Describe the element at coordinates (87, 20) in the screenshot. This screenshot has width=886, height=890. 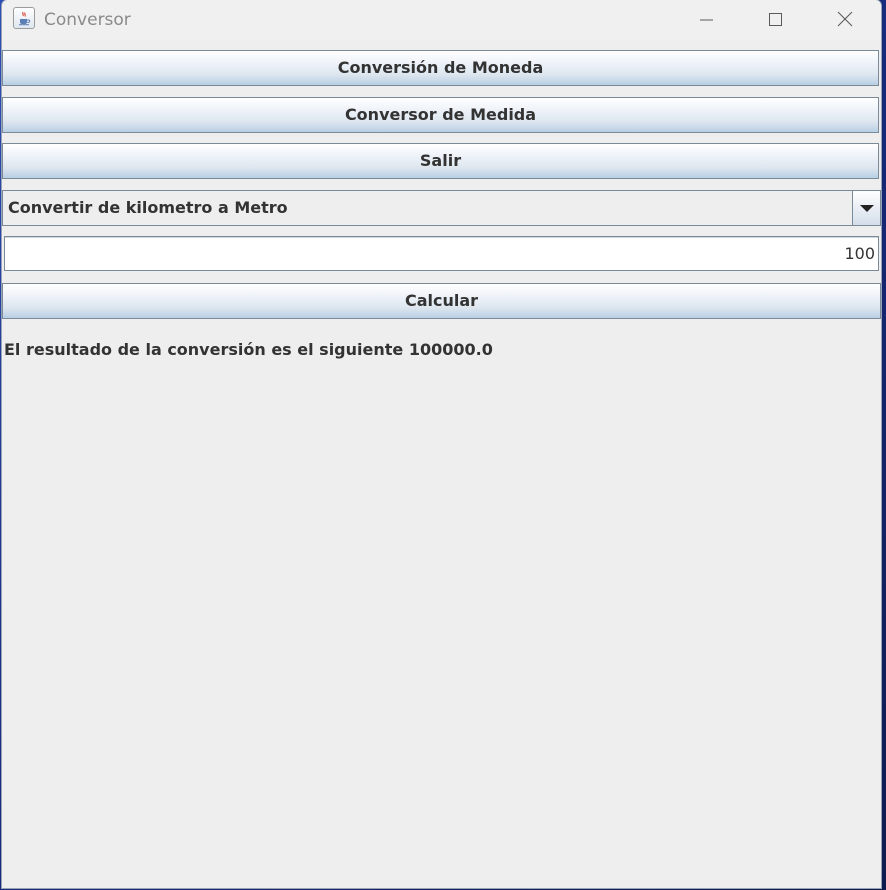
I see `window-title: Conversor` at that location.